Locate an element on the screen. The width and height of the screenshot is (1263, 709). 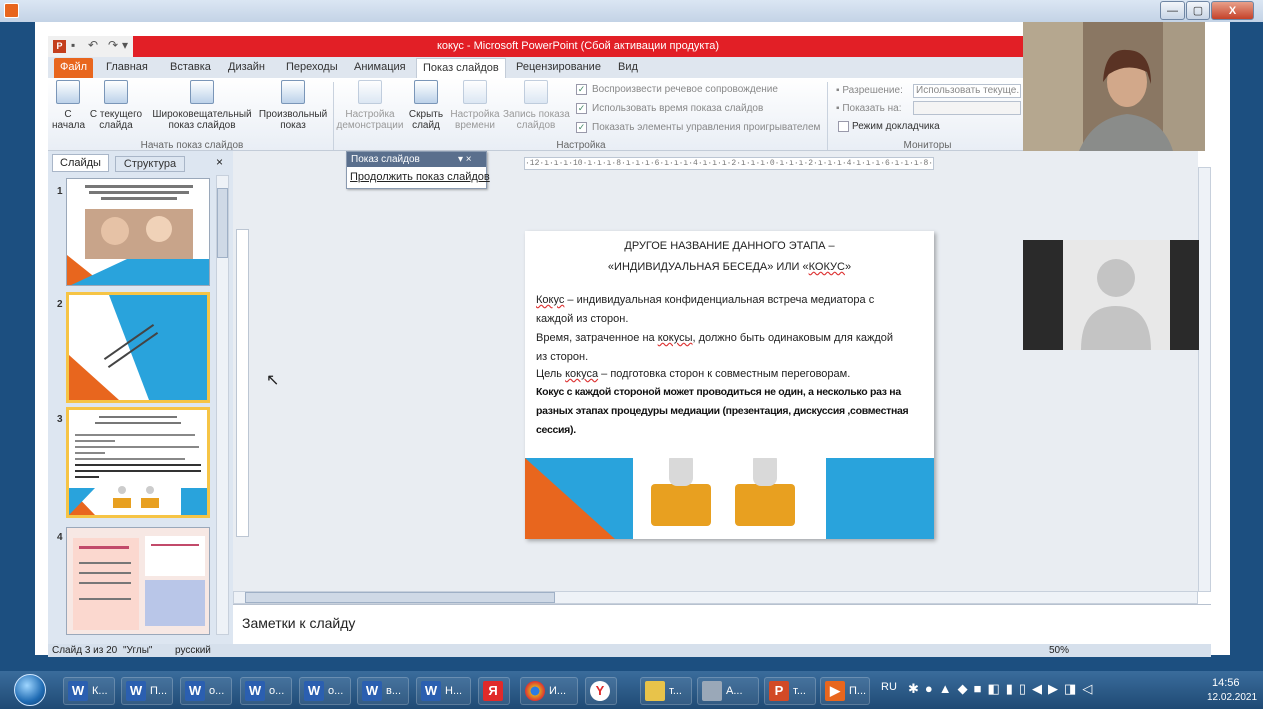
taskbar-yandex-browser: Я is located at coordinates (494, 691).